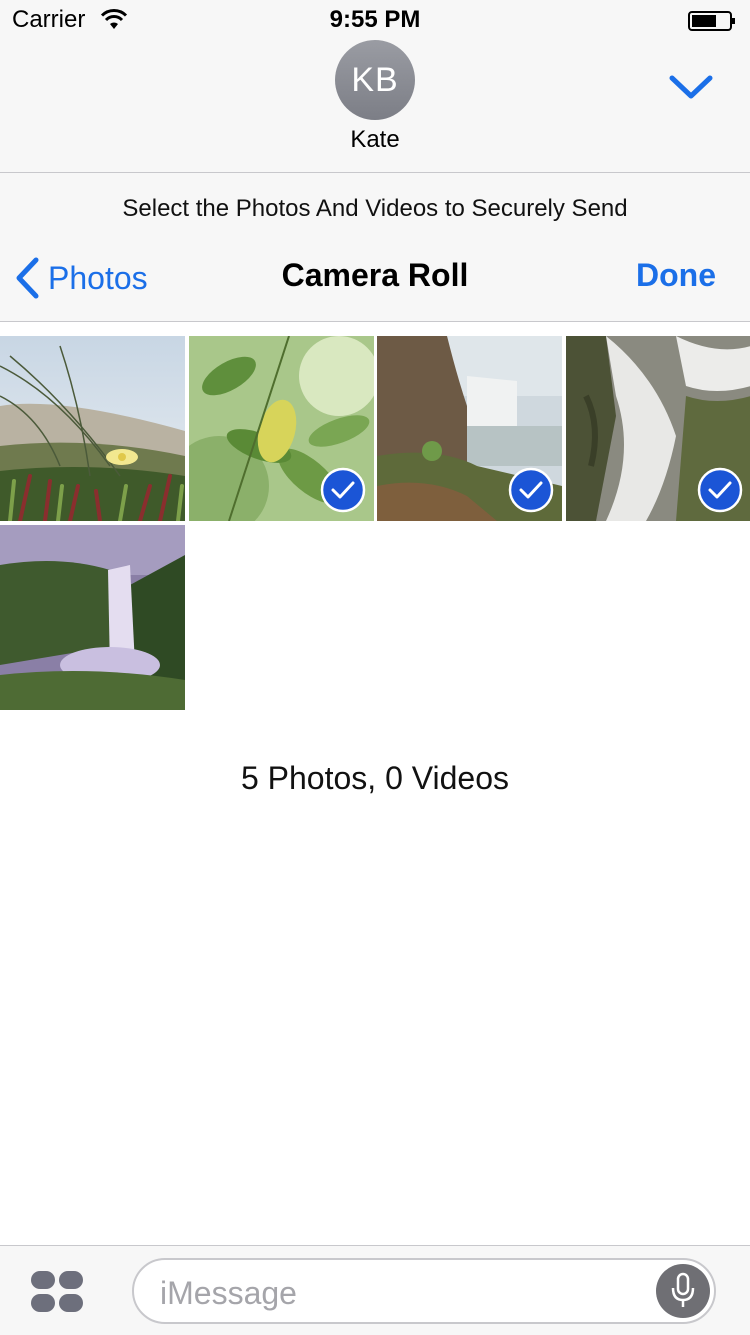 Image resolution: width=750 pixels, height=1335 pixels. I want to click on microphone-icon, so click(683, 1289).